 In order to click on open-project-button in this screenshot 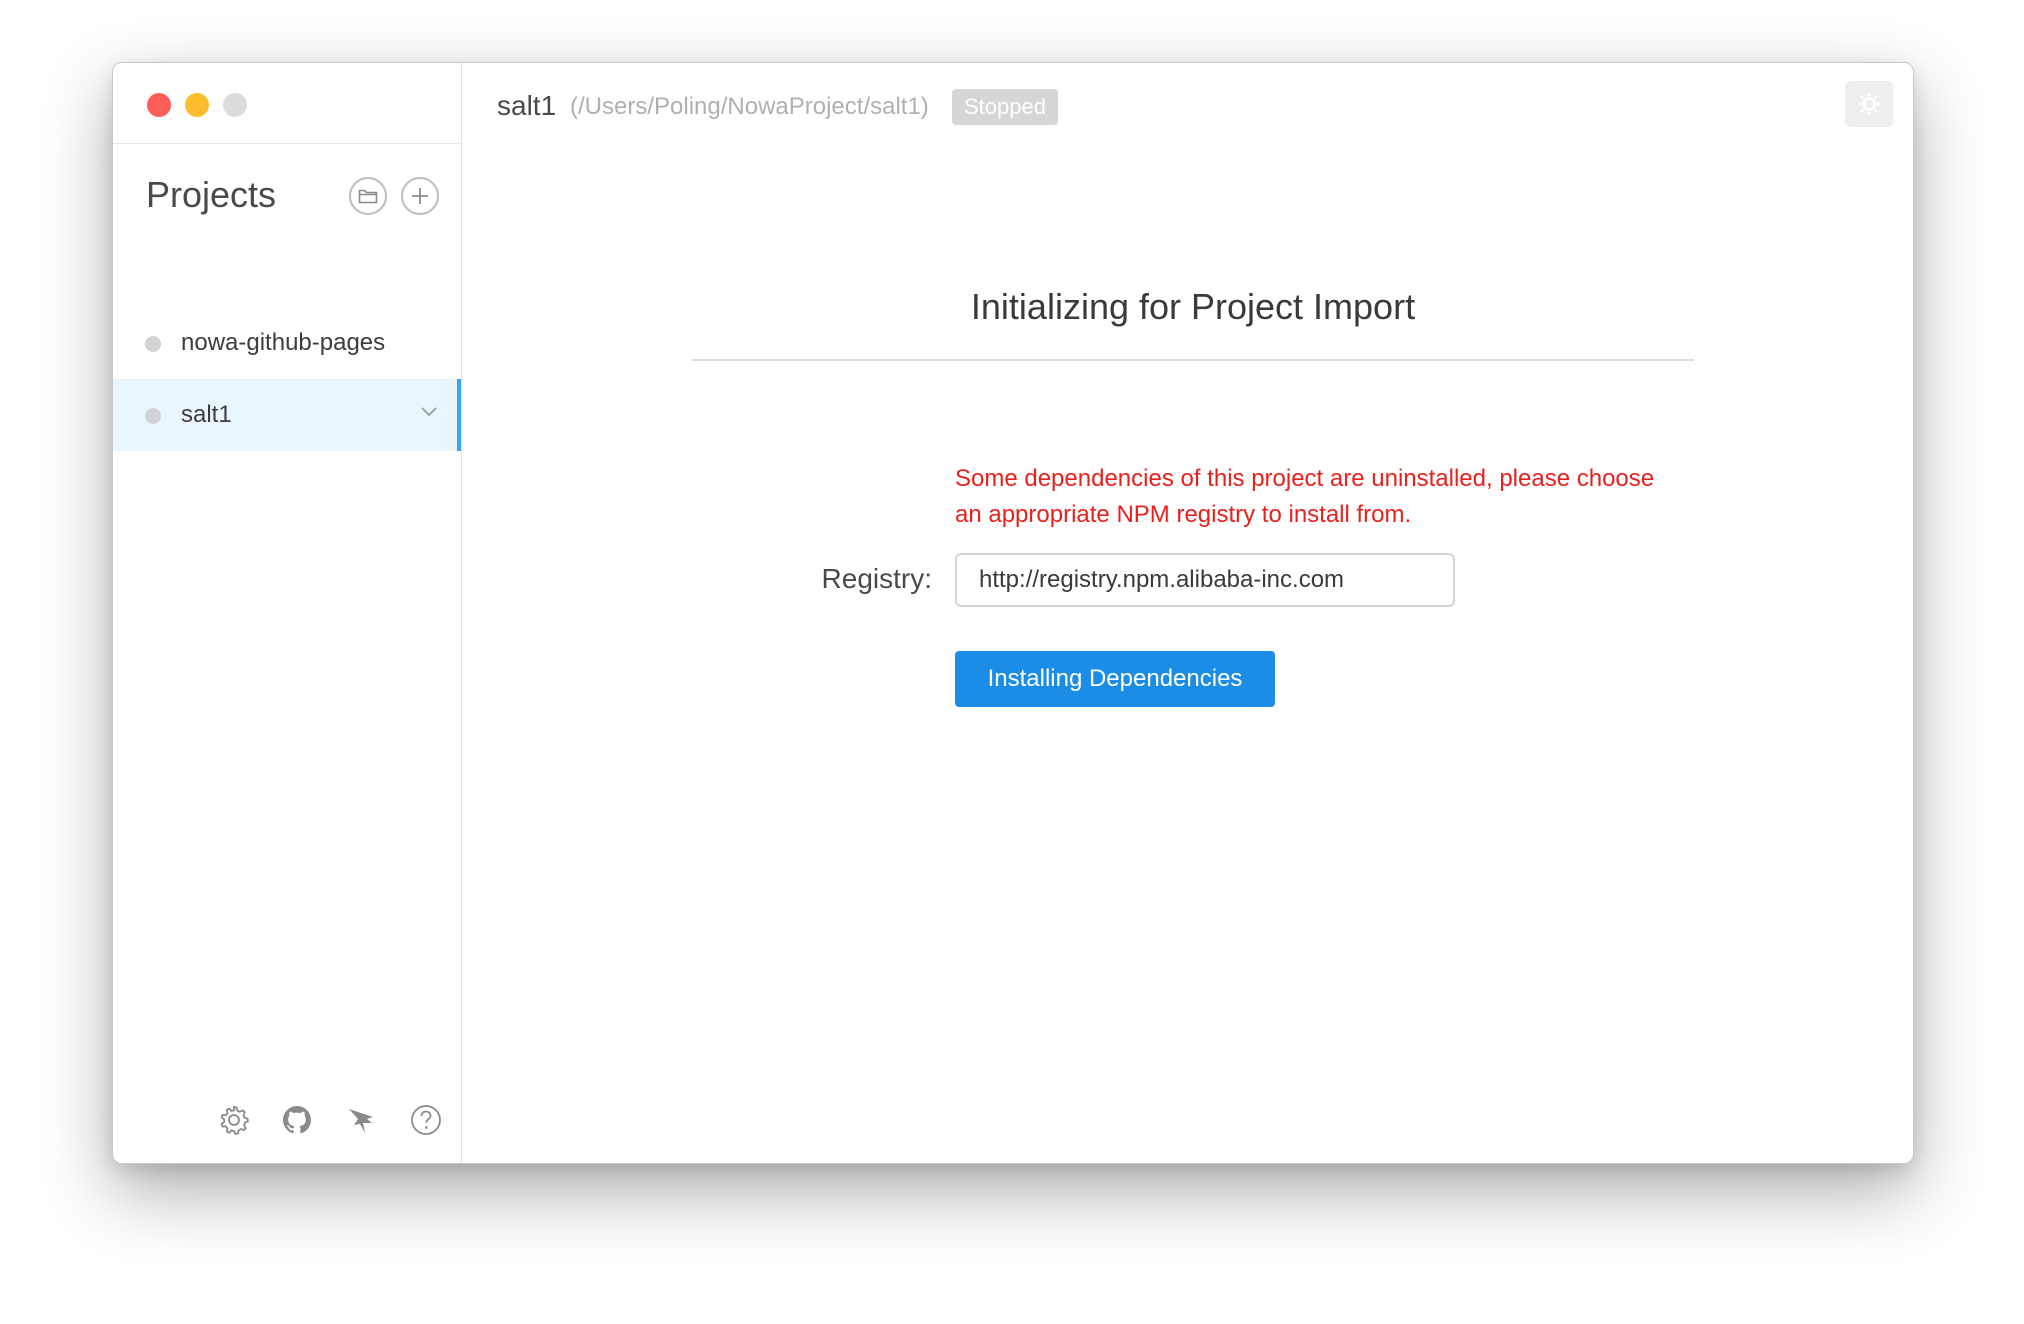, I will do `click(368, 196)`.